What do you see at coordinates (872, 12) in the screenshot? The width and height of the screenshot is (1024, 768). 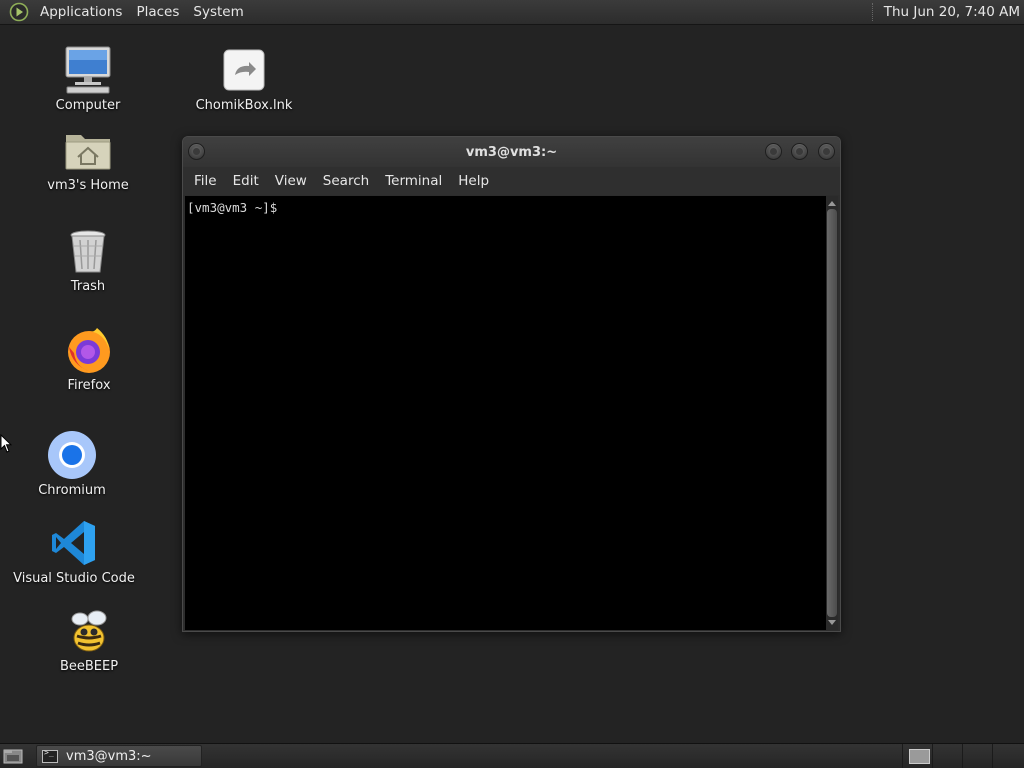 I see `panel-separator` at bounding box center [872, 12].